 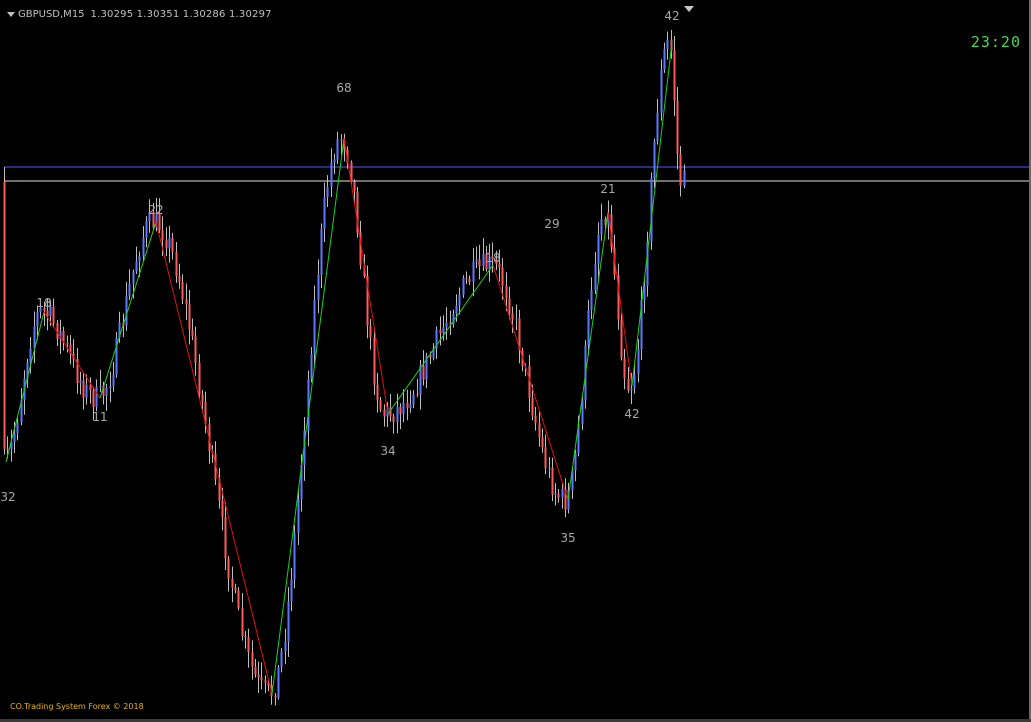 What do you see at coordinates (689, 9) in the screenshot?
I see `shift-marker-icon` at bounding box center [689, 9].